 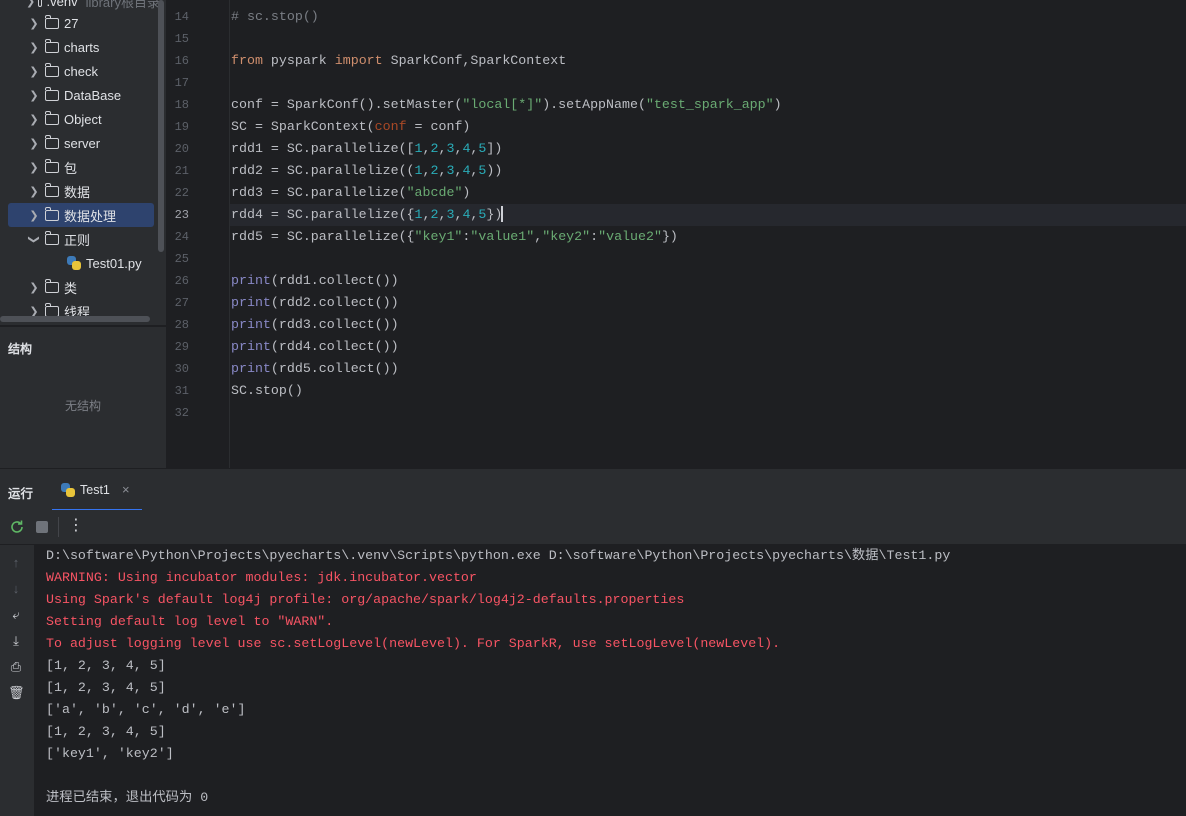 What do you see at coordinates (315, 325) in the screenshot?
I see `code-line: print(rdd3.collect())` at bounding box center [315, 325].